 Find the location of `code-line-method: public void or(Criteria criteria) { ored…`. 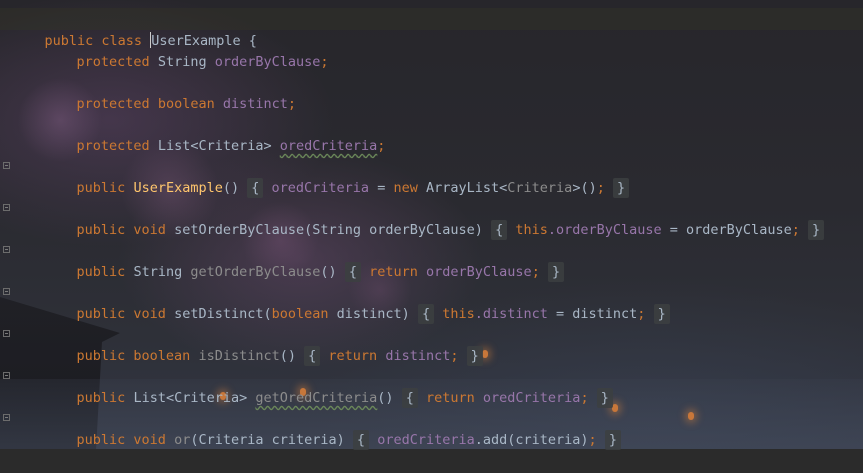

code-line-method: public void or(Criteria criteria) { ored… is located at coordinates (332, 428).